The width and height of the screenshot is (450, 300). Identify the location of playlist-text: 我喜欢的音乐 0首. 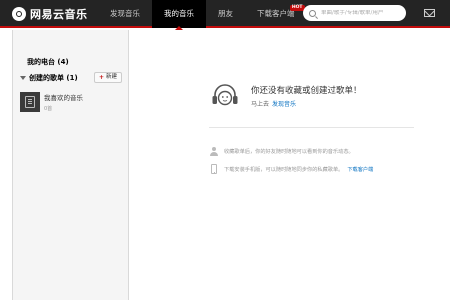
(63, 102).